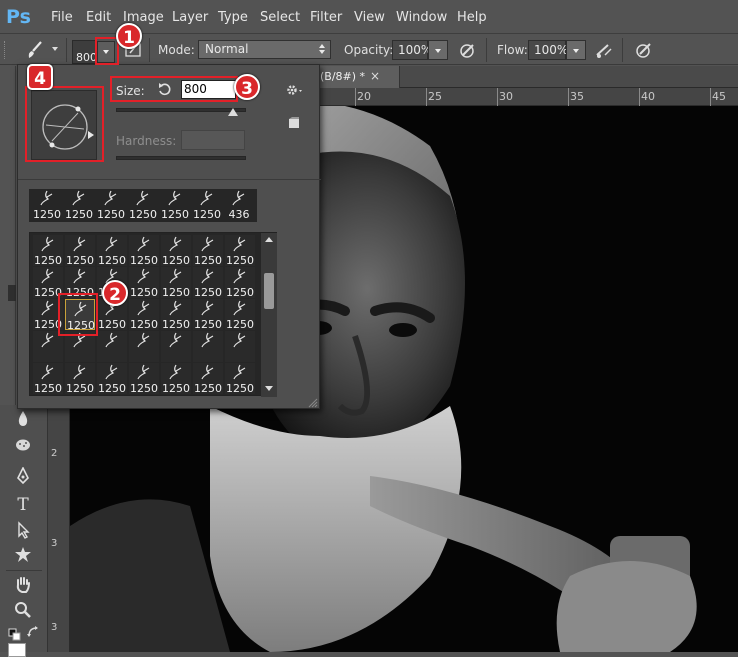  Describe the element at coordinates (84, 52) in the screenshot. I see `brush-preview-thumb: 800` at that location.